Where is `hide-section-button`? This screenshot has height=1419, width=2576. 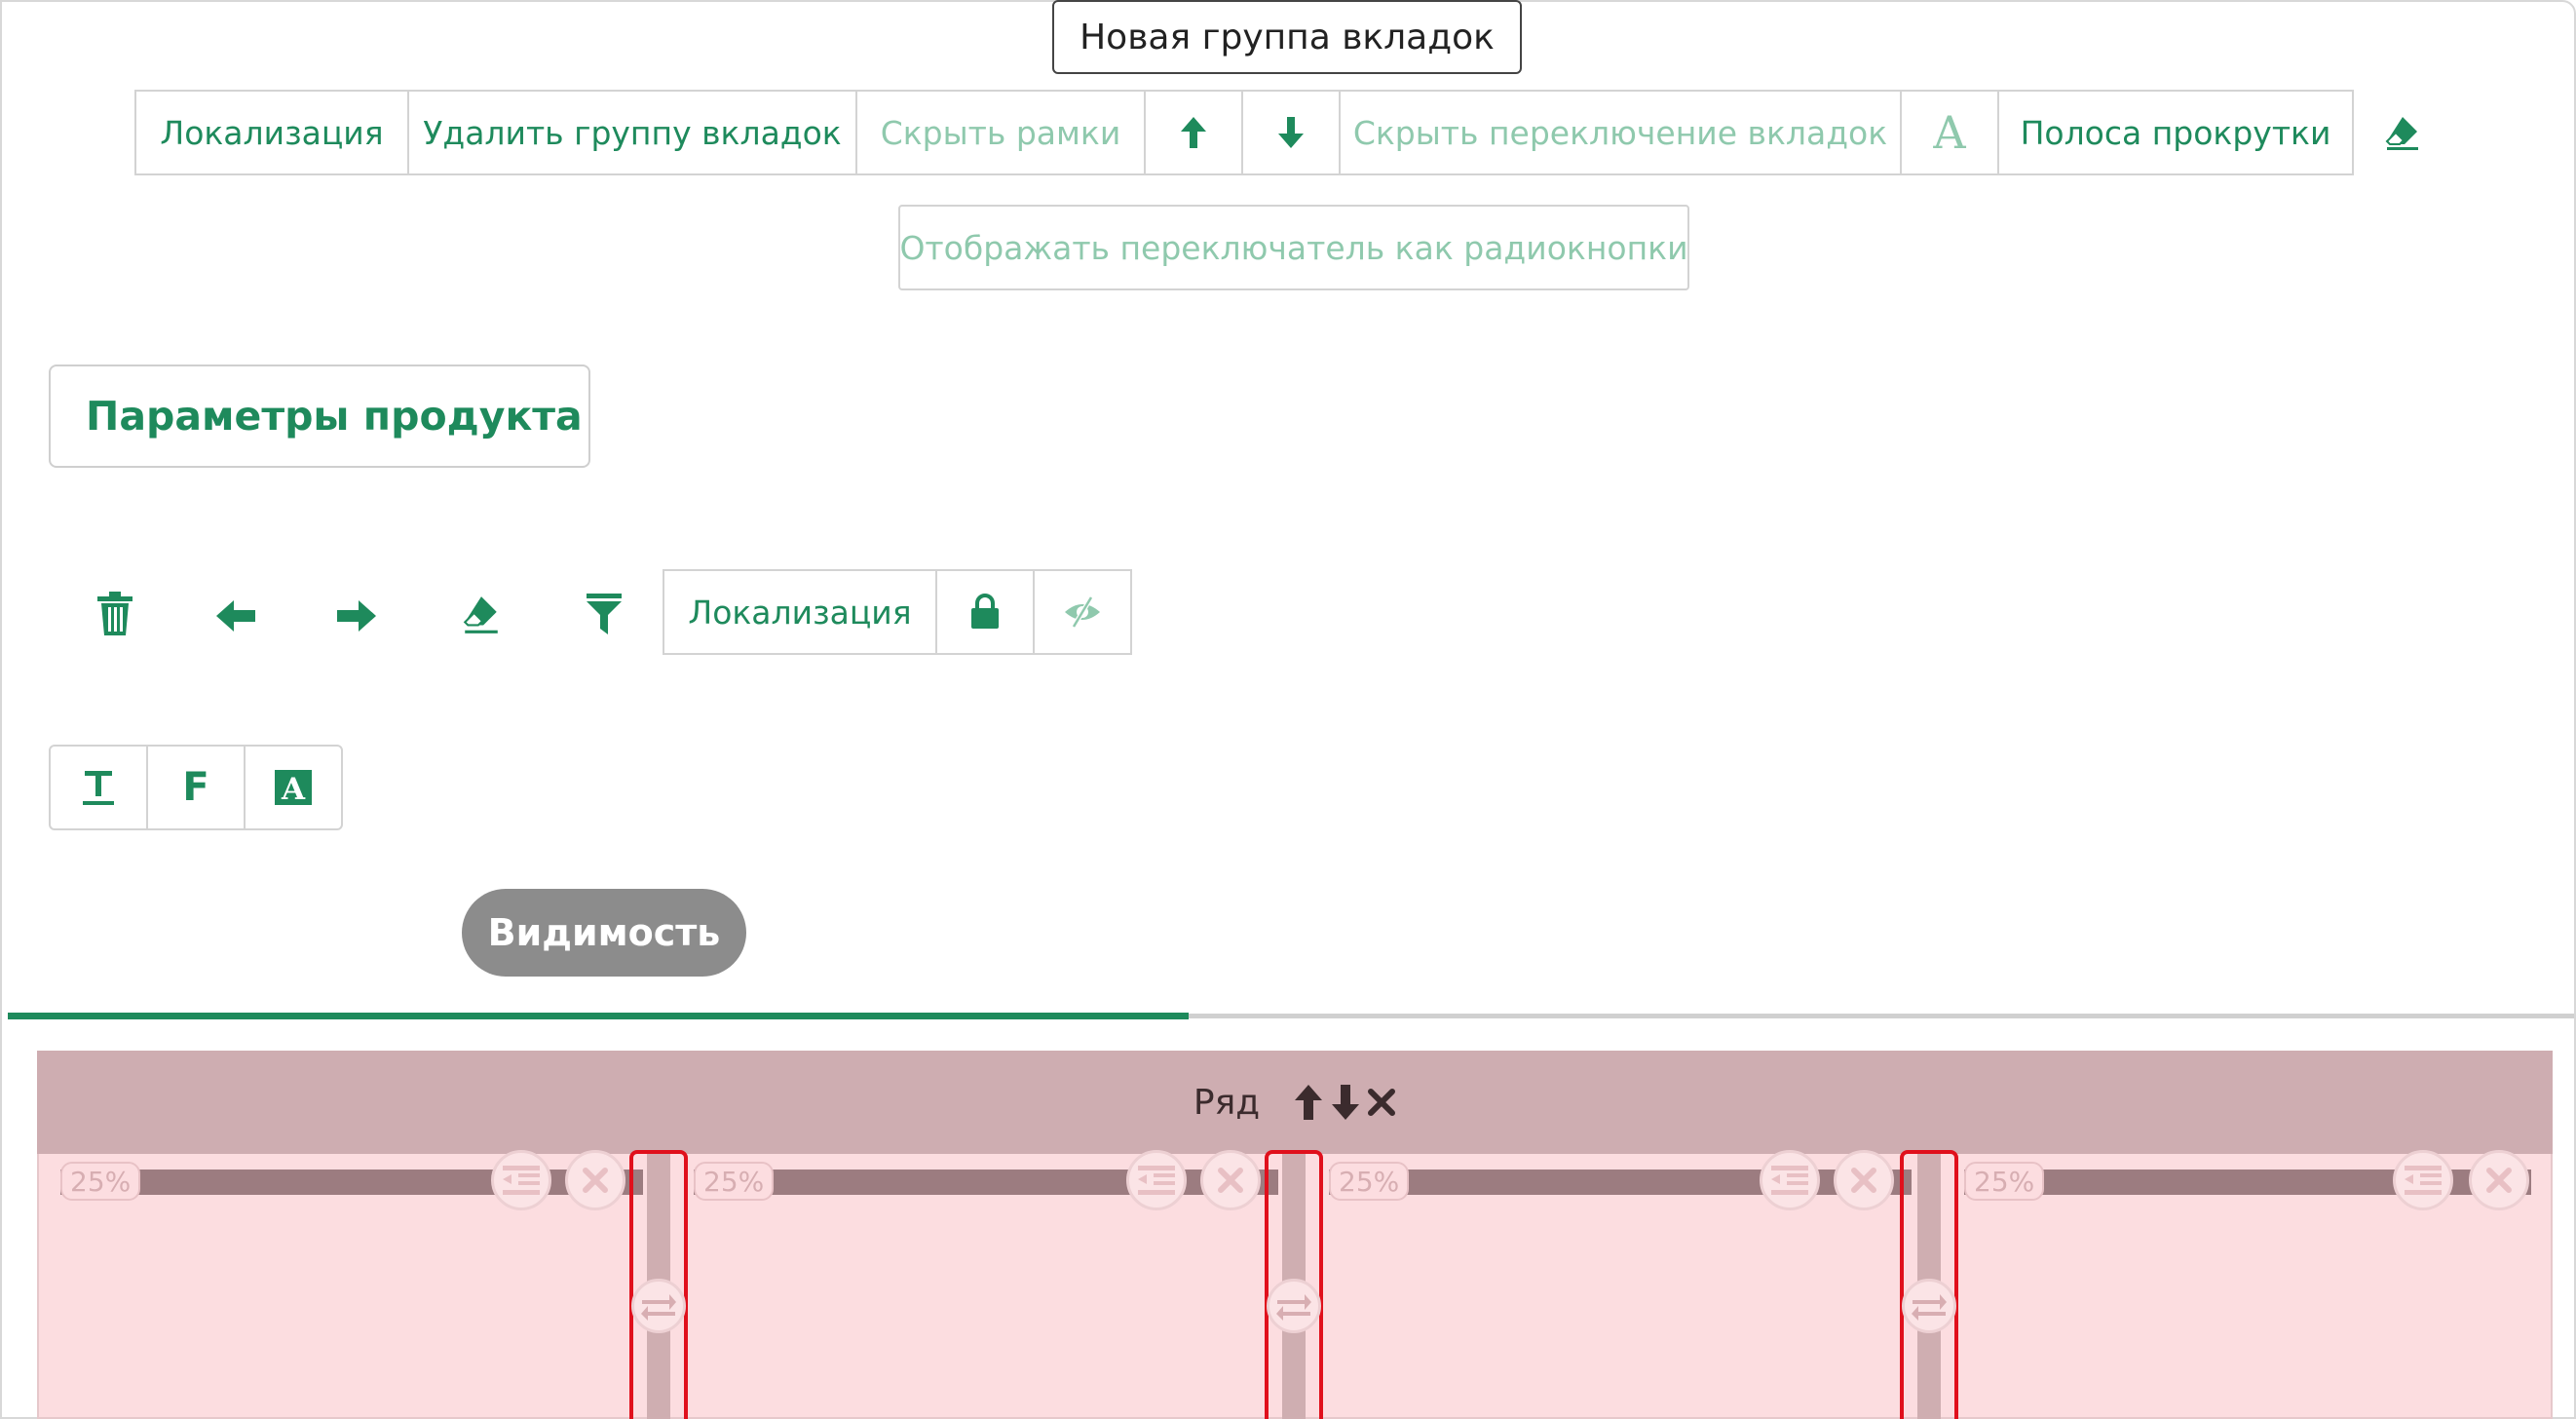
hide-section-button is located at coordinates (1082, 612).